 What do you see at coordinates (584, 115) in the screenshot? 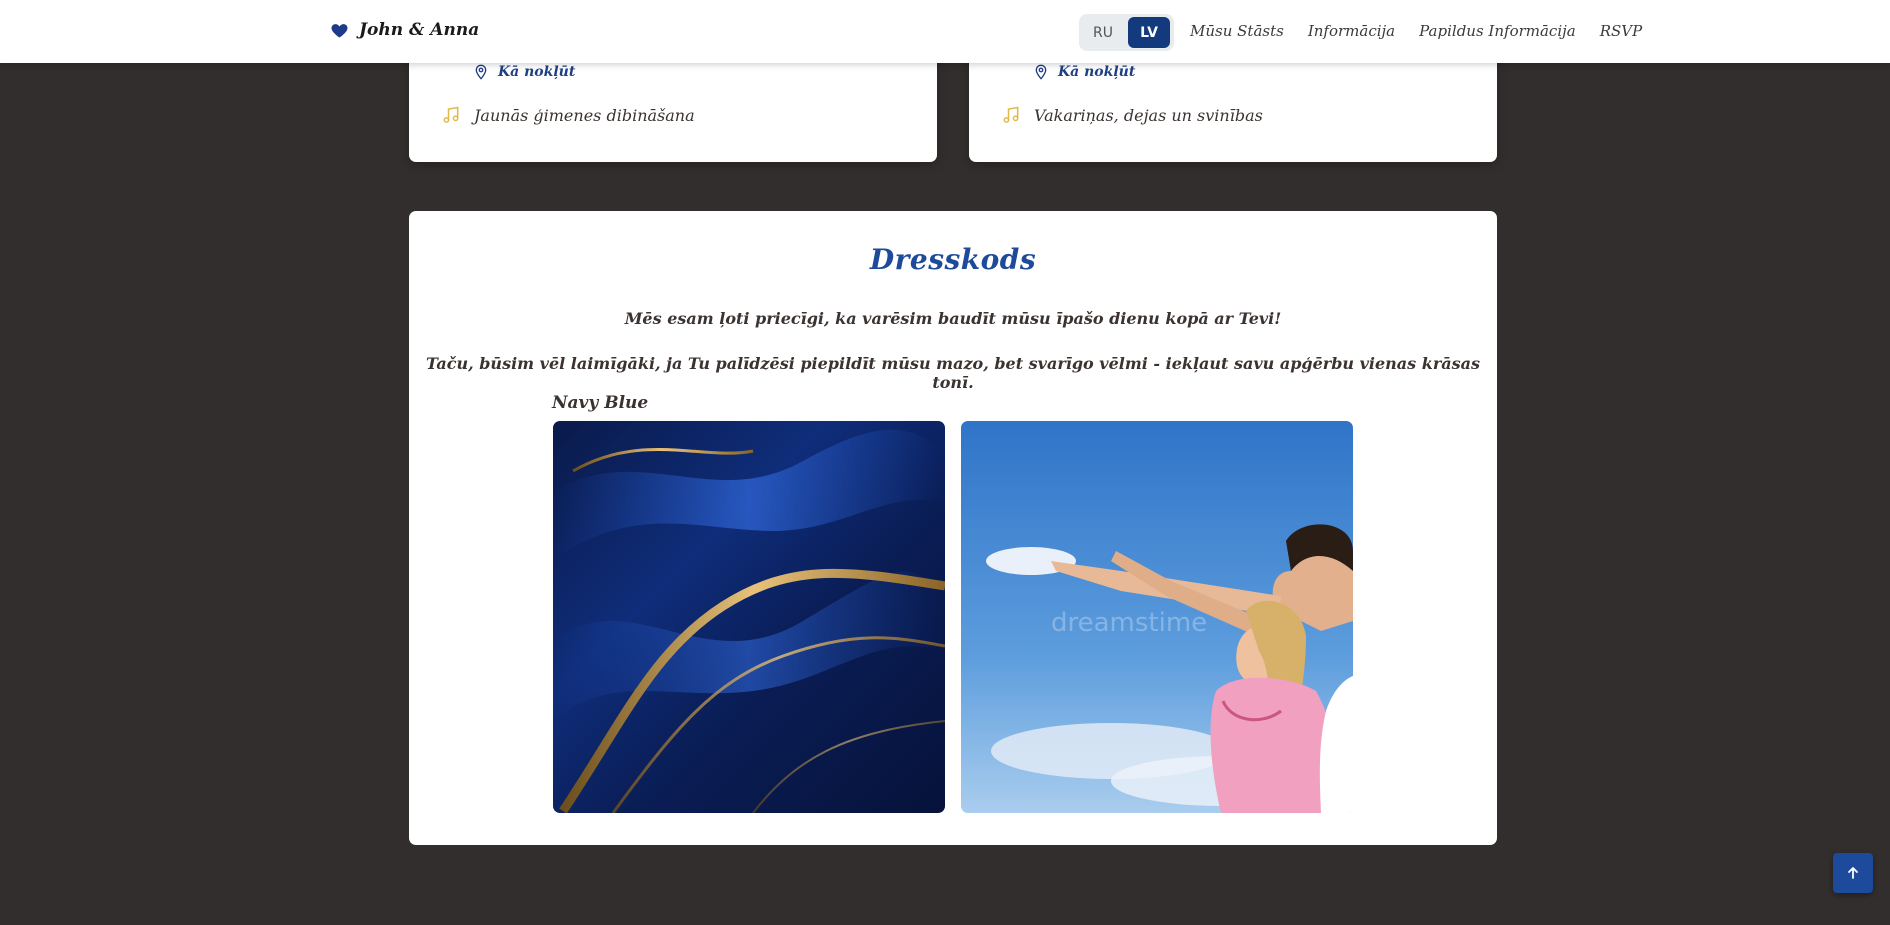
I see `event-description: Jaunās ģimenes dibināšana` at bounding box center [584, 115].